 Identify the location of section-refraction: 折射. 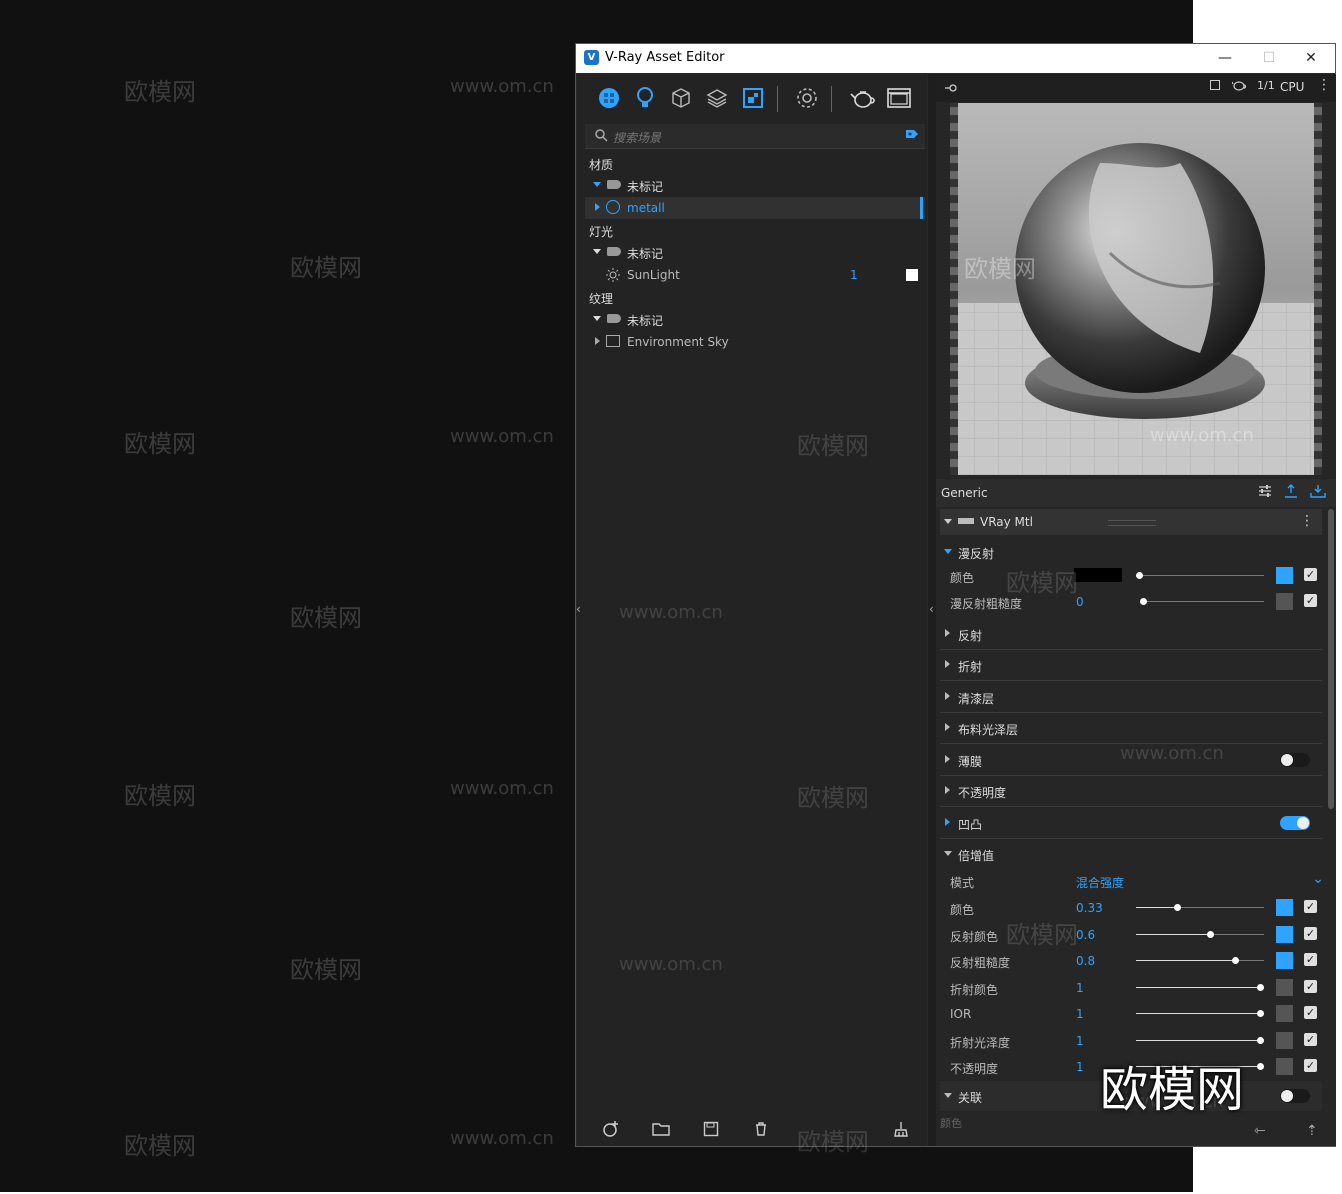
(1131, 665).